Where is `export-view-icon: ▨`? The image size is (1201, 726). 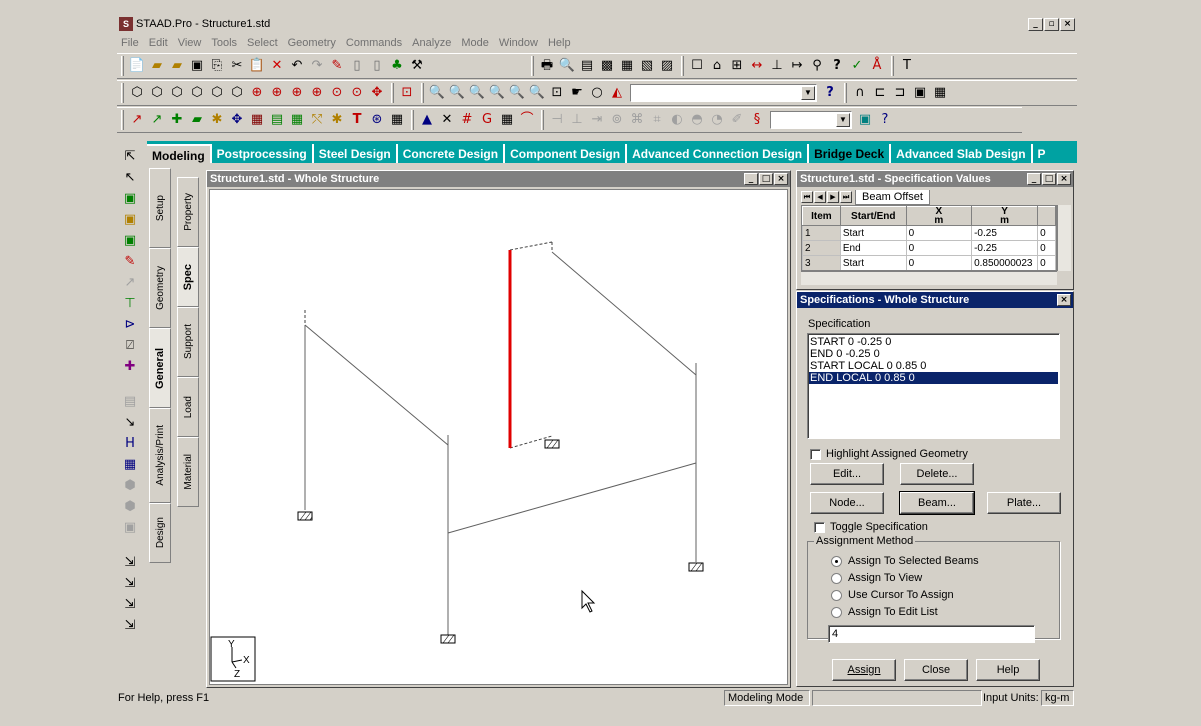
export-view-icon: ▨ is located at coordinates (667, 66).